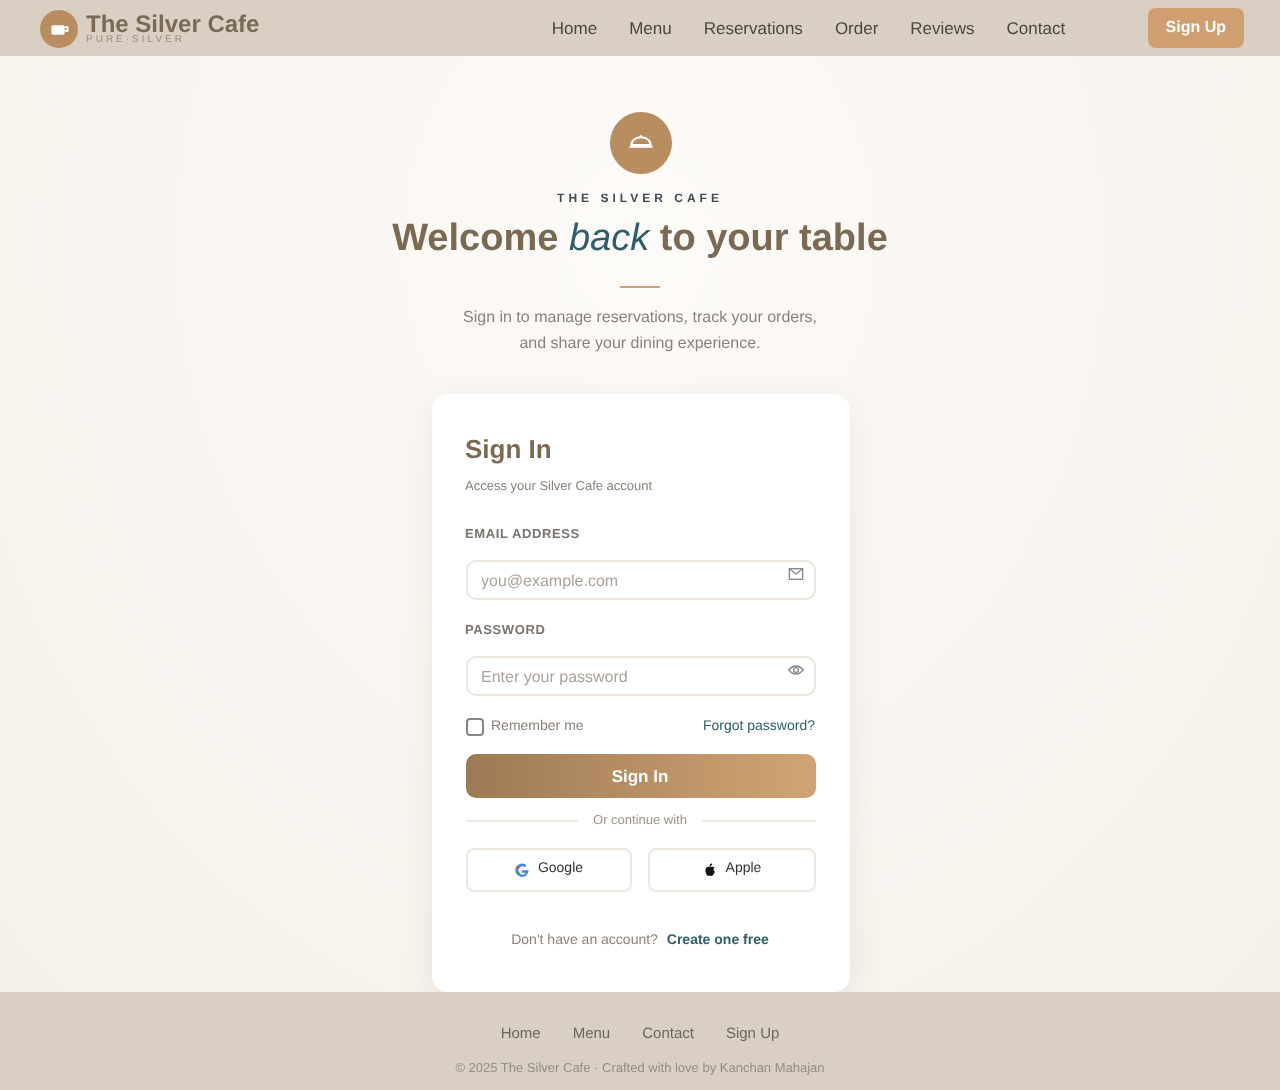  I want to click on nav-link-item: Reviews, so click(942, 28).